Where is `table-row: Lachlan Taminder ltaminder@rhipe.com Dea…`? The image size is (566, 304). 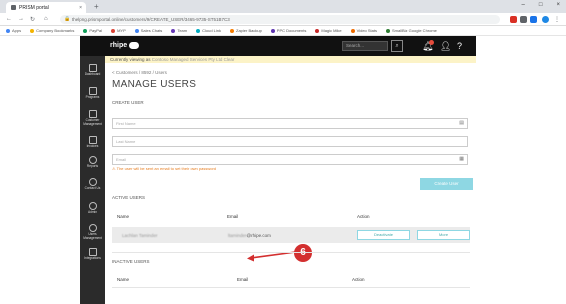 table-row: Lachlan Taminder ltaminder@rhipe.com Dea… is located at coordinates (291, 235).